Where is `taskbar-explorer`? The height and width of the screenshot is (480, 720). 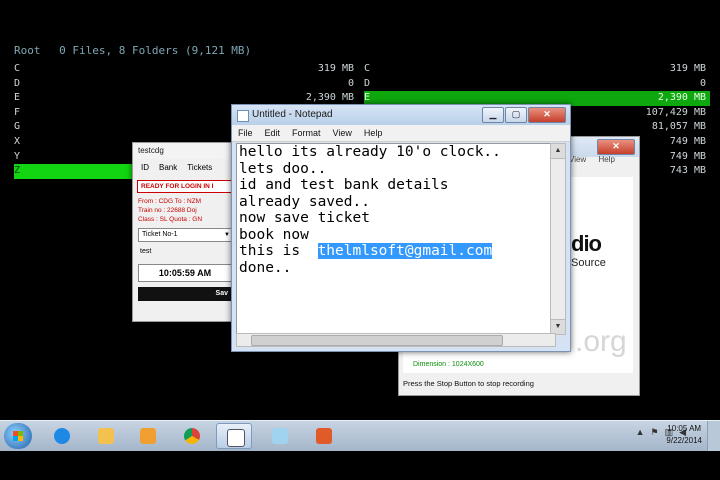
taskbar-explorer is located at coordinates (106, 436).